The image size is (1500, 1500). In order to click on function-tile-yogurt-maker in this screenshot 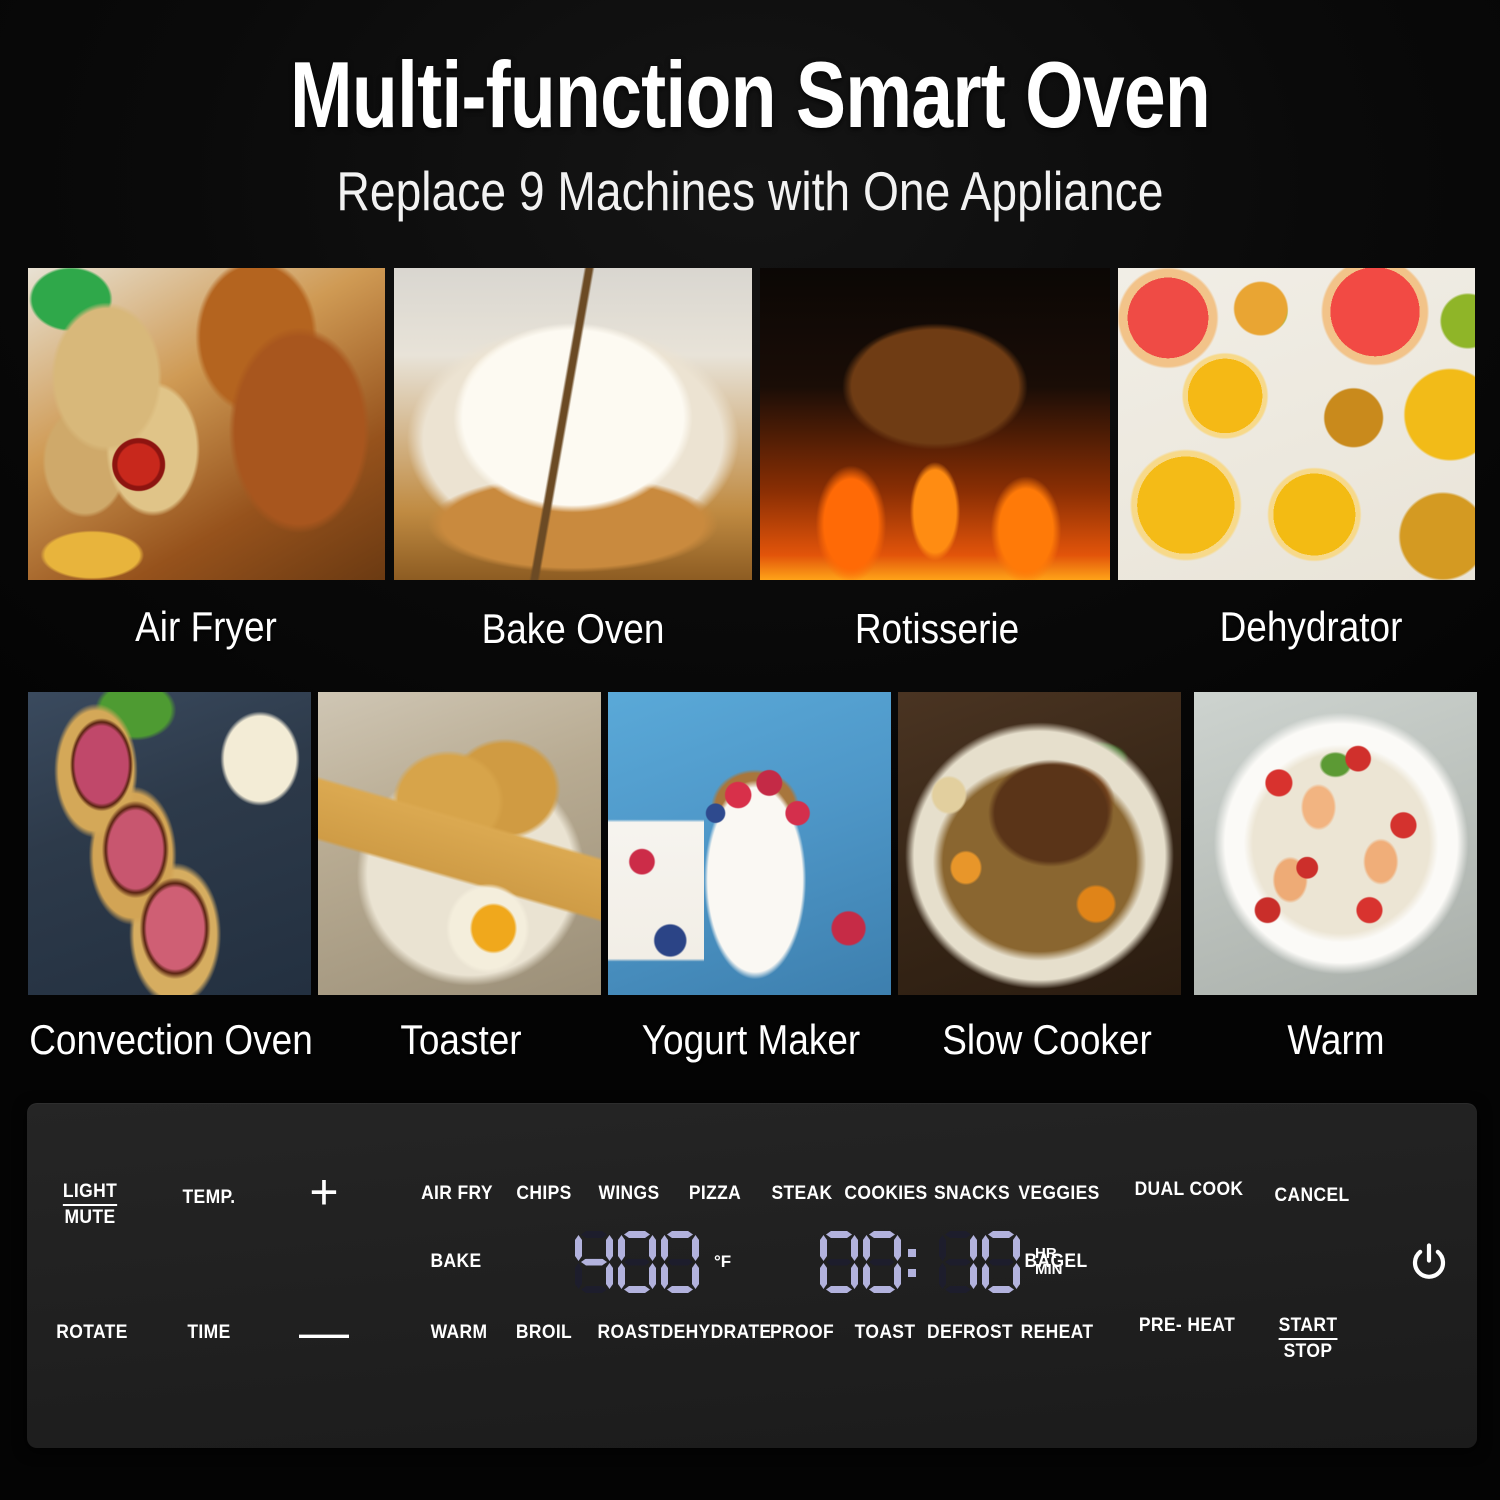, I will do `click(749, 843)`.